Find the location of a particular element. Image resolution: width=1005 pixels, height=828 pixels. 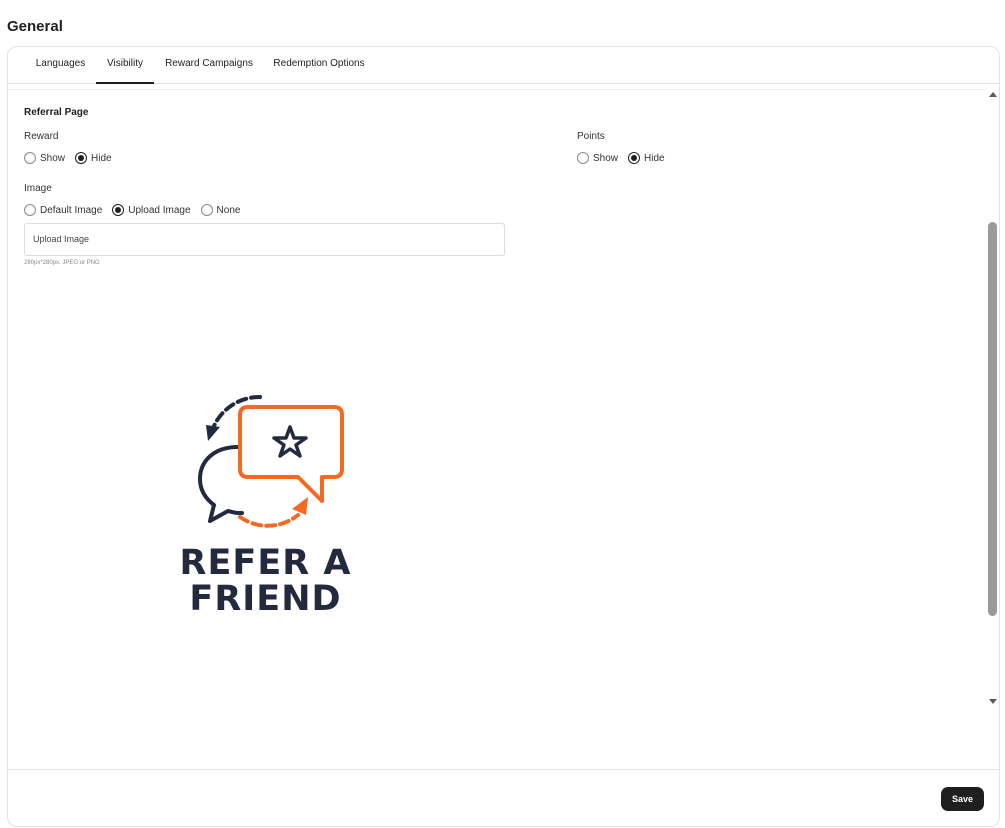

scroll-up-arrow-icon is located at coordinates (993, 94).